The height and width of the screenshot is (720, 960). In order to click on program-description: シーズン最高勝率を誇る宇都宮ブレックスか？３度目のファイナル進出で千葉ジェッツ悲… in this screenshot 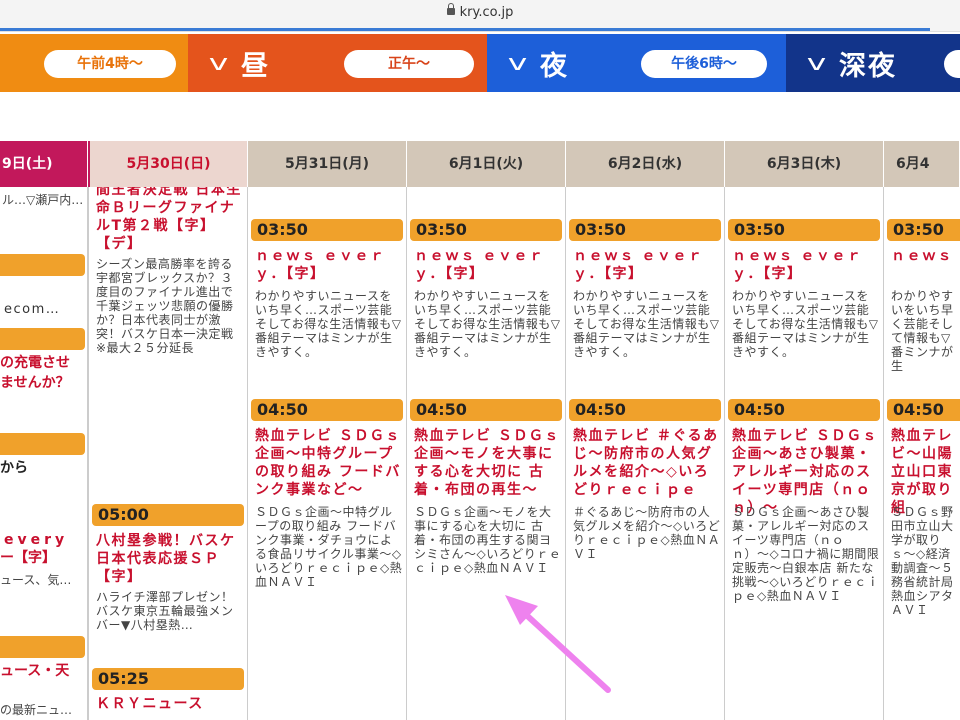, I will do `click(170, 306)`.